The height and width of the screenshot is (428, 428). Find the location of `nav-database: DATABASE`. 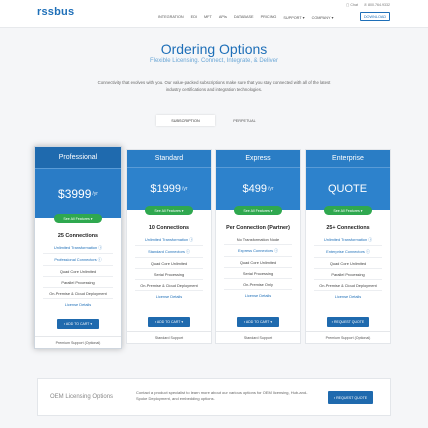

nav-database: DATABASE is located at coordinates (244, 17).